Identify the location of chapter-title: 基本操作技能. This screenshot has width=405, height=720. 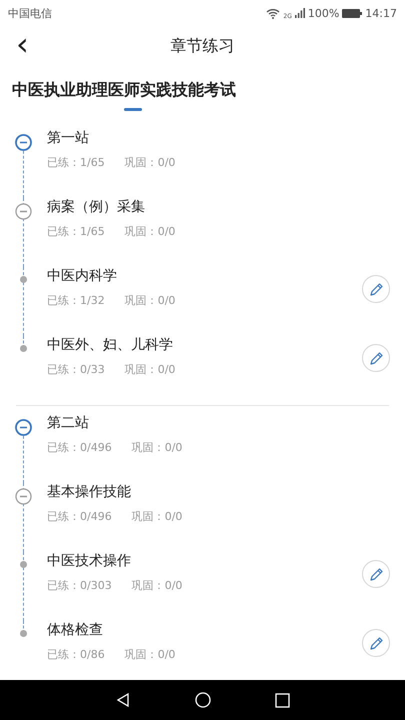
(226, 492).